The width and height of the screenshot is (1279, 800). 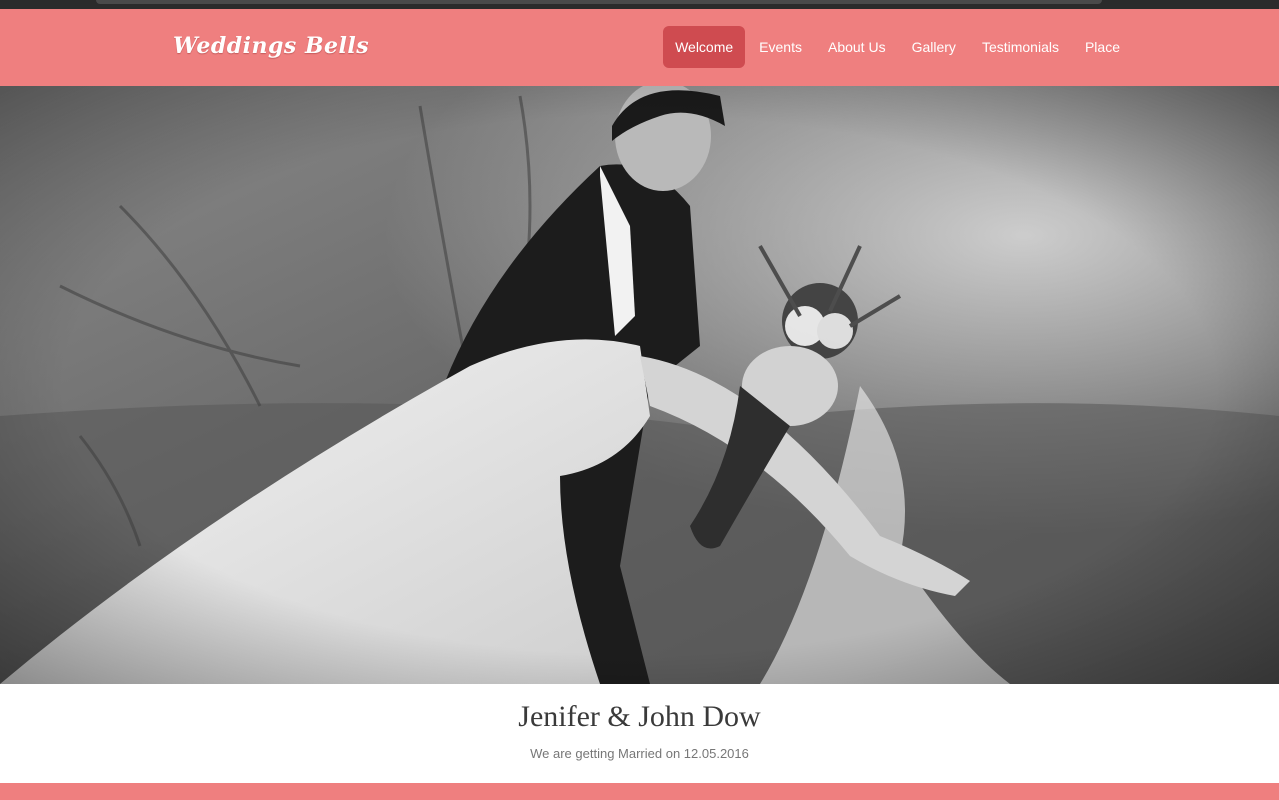 What do you see at coordinates (1020, 47) in the screenshot?
I see `nav-item-testimonials: Testimonials` at bounding box center [1020, 47].